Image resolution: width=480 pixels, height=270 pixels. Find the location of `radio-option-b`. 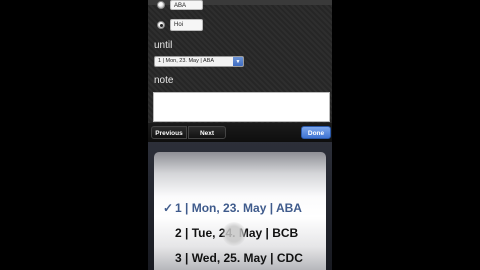

radio-option-b is located at coordinates (161, 25).